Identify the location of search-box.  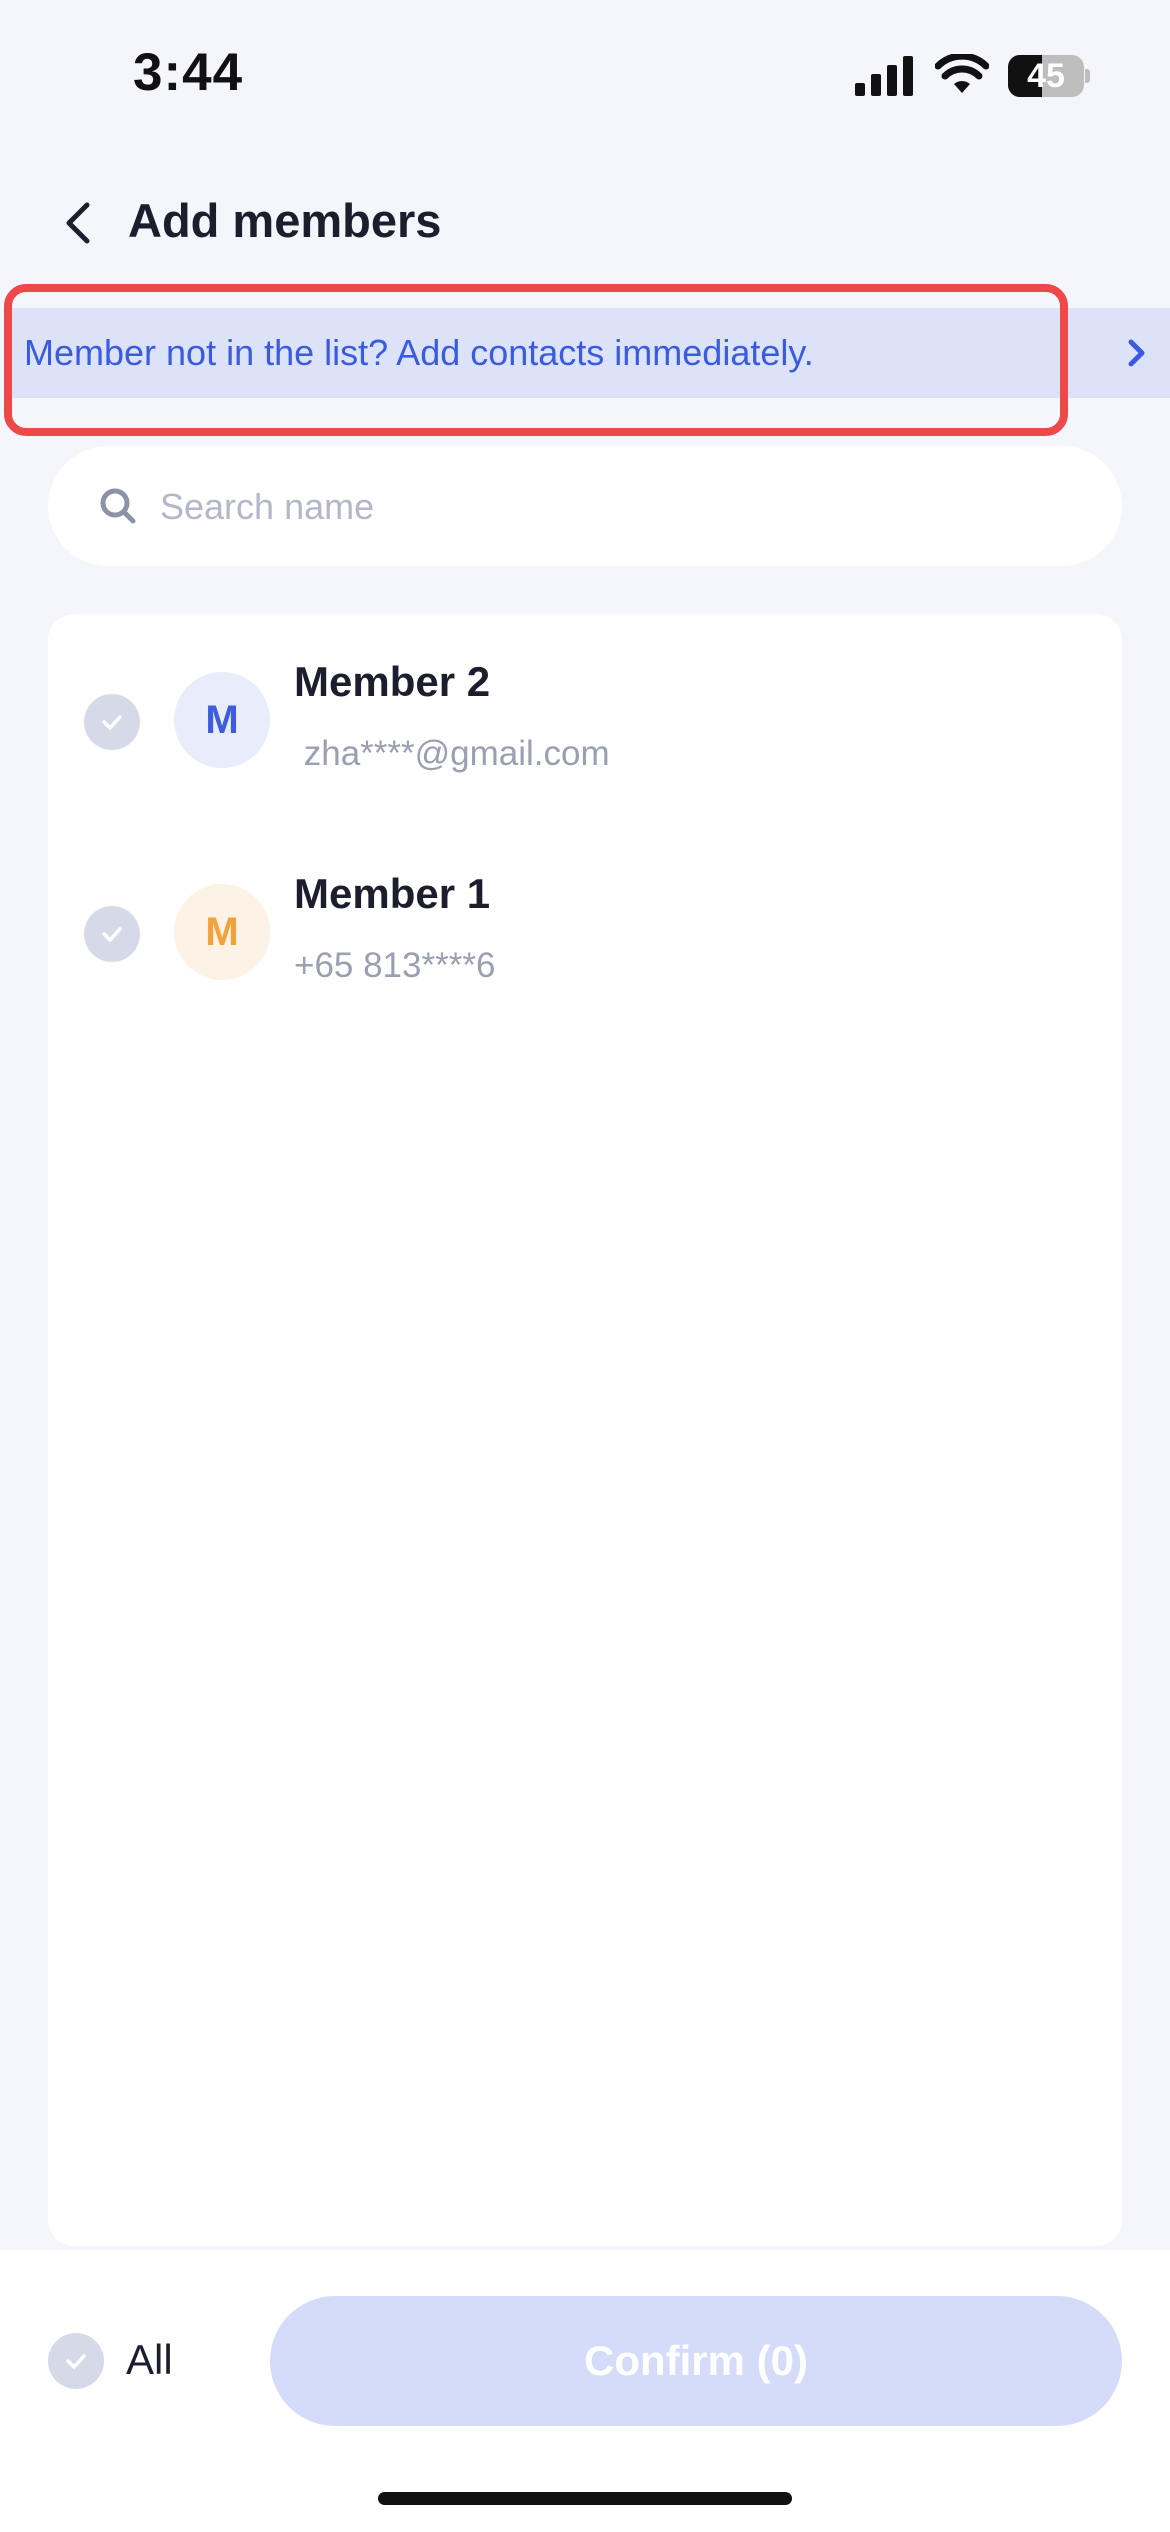
(585, 506).